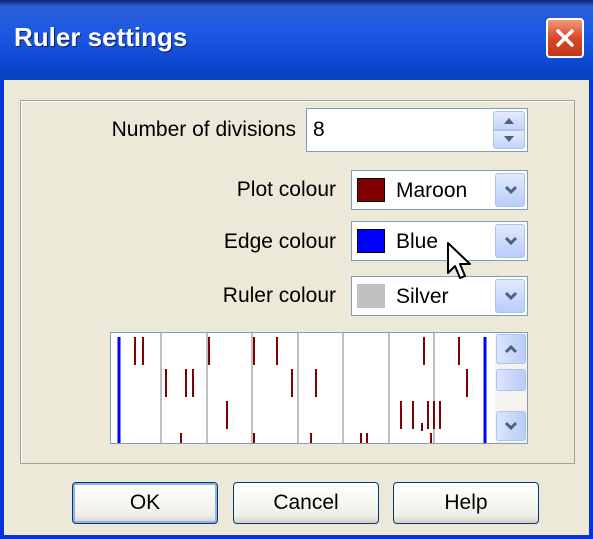 The height and width of the screenshot is (539, 593). I want to click on window-frame-left, so click(2, 309).